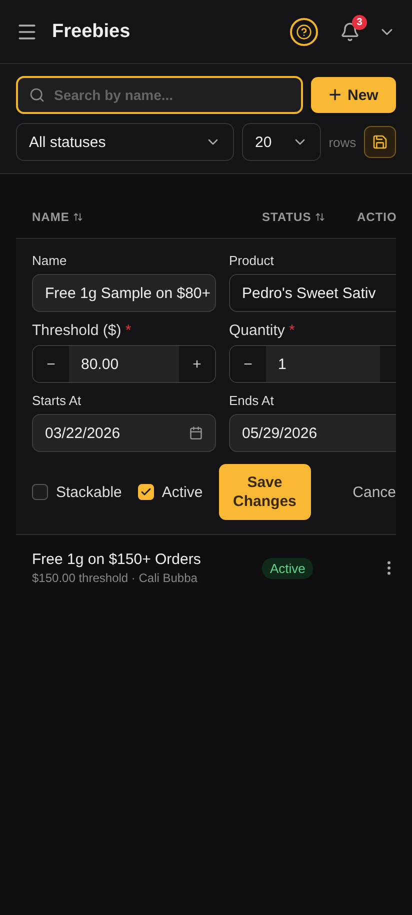  Describe the element at coordinates (312, 433) in the screenshot. I see `date-field: 05/29/2026` at that location.